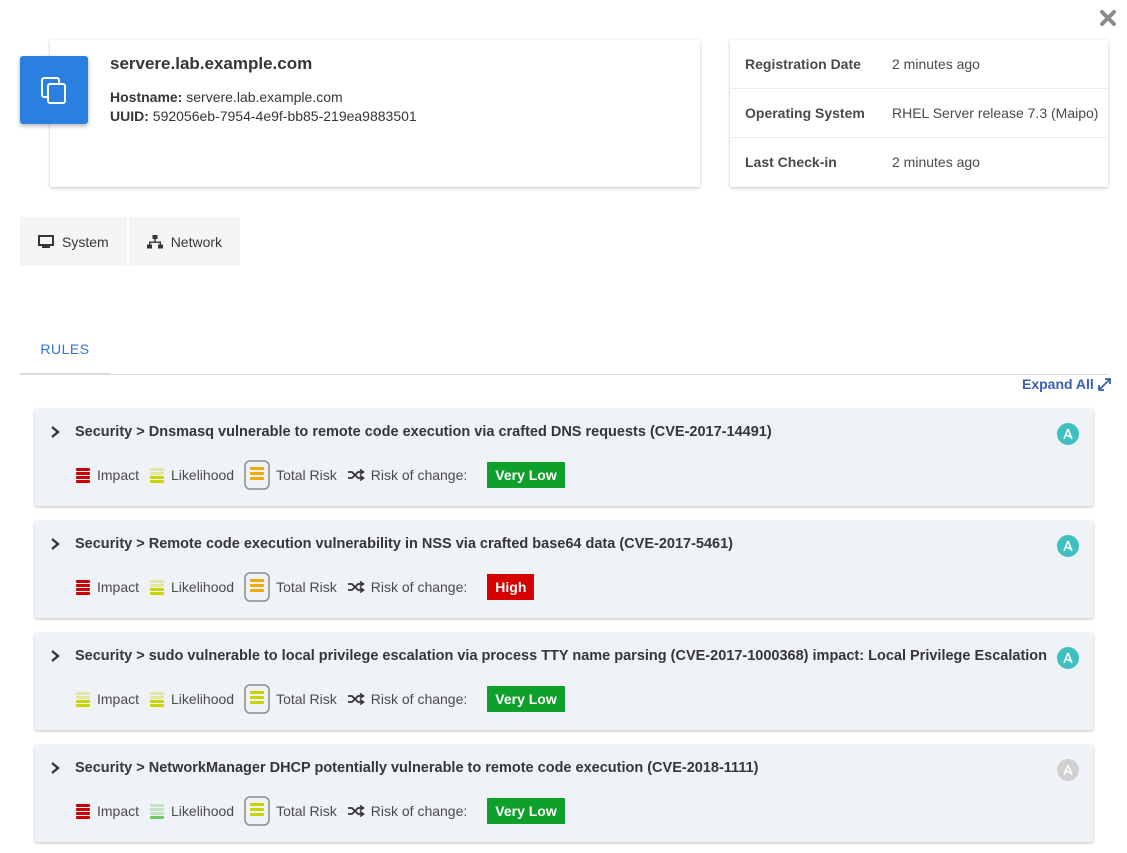 This screenshot has width=1127, height=853. I want to click on info-key: Last Check-in, so click(791, 162).